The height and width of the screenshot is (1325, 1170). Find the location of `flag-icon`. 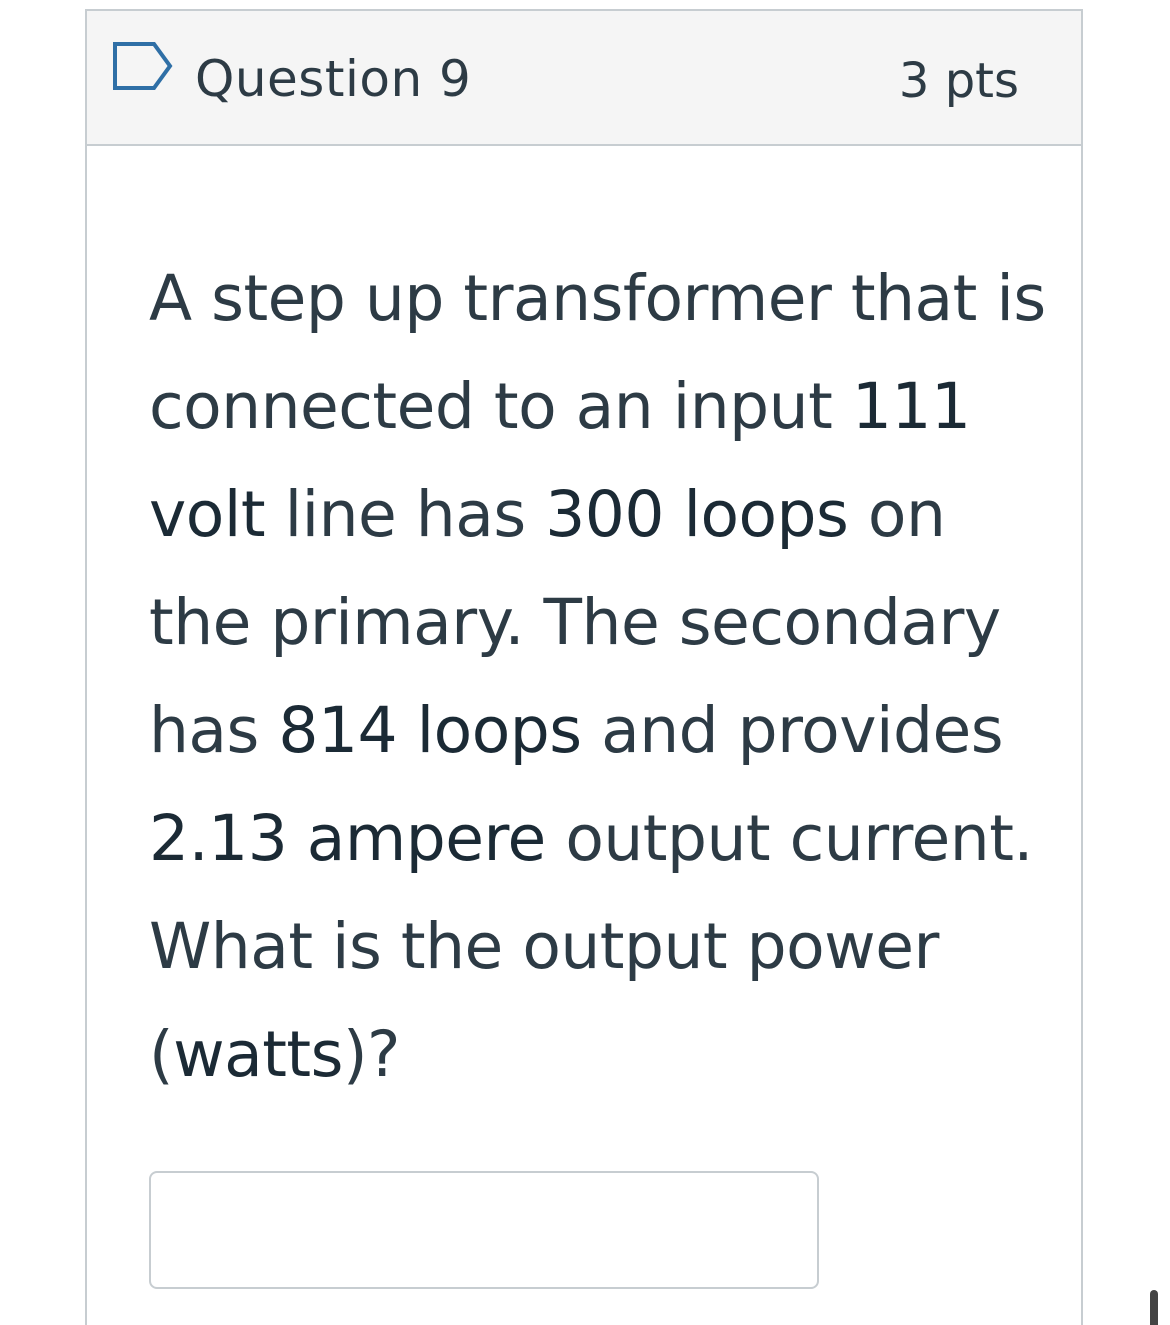

flag-icon is located at coordinates (143, 66).